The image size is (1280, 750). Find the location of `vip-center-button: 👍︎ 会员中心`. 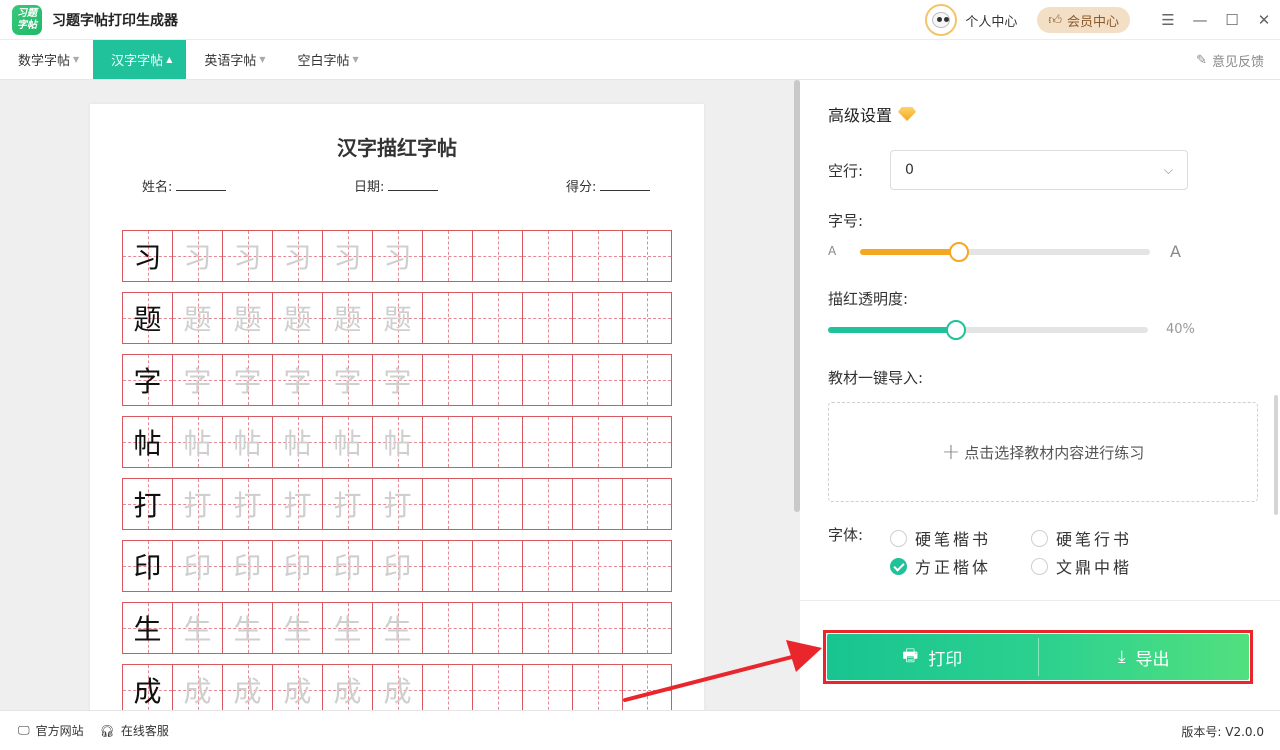

vip-center-button: 👍︎ 会员中心 is located at coordinates (1083, 20).